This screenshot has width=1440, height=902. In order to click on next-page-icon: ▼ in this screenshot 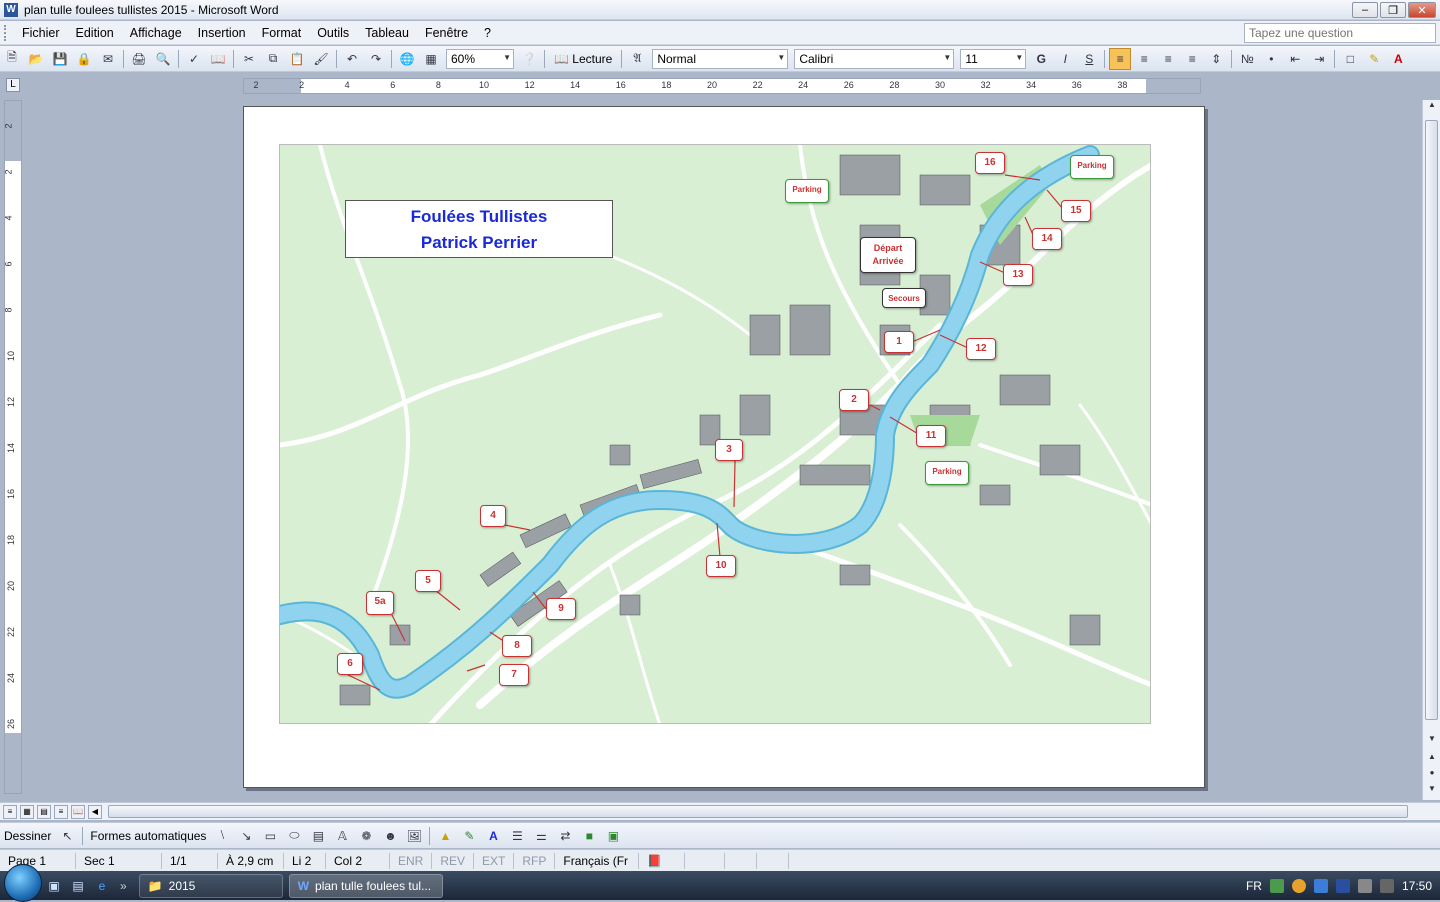, I will do `click(1431, 792)`.